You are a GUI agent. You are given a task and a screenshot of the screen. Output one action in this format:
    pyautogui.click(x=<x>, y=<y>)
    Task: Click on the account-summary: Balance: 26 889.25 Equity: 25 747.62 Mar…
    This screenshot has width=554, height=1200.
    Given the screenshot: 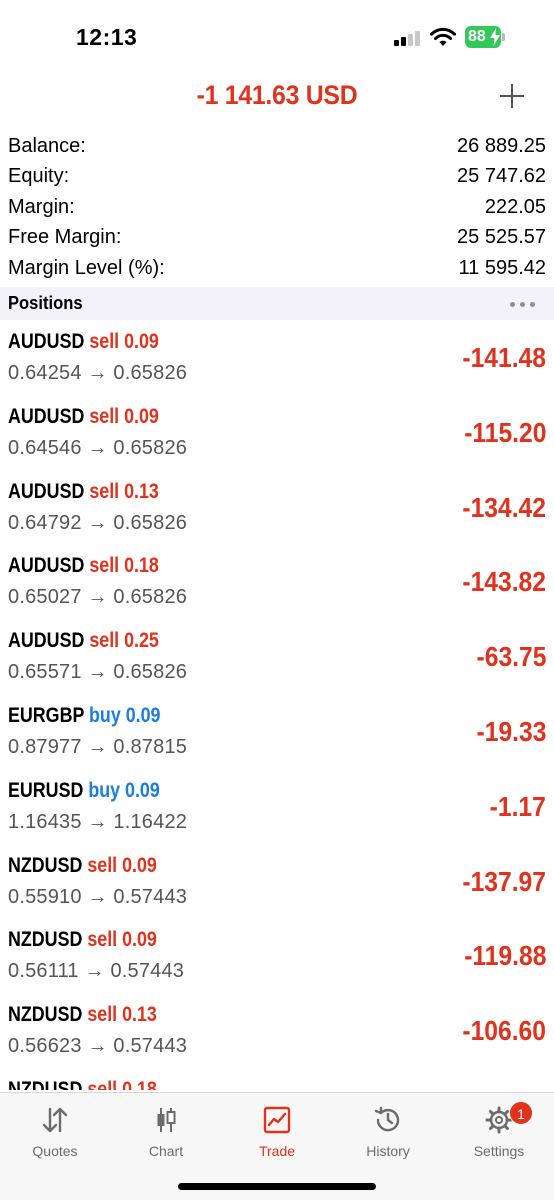 What is the action you would take?
    pyautogui.click(x=277, y=207)
    